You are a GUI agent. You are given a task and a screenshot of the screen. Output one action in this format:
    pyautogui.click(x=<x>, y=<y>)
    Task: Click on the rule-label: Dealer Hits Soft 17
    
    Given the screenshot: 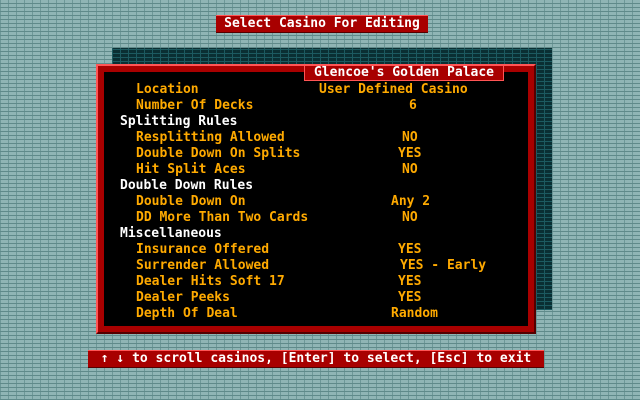 What is the action you would take?
    pyautogui.click(x=210, y=281)
    